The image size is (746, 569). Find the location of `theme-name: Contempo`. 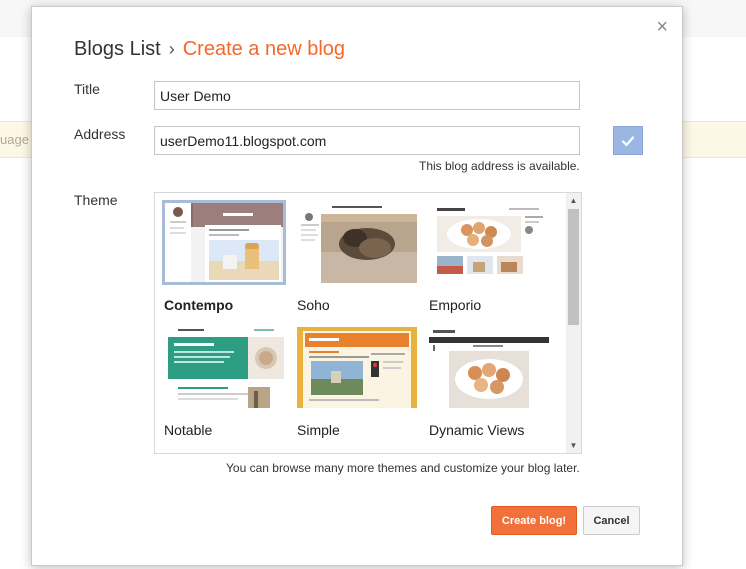

theme-name: Contempo is located at coordinates (199, 305).